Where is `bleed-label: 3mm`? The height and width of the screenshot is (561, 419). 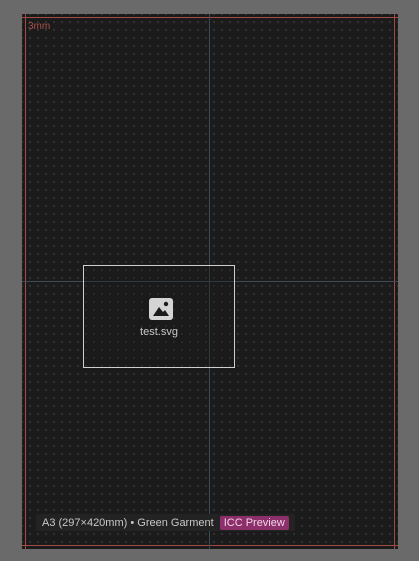 bleed-label: 3mm is located at coordinates (39, 26).